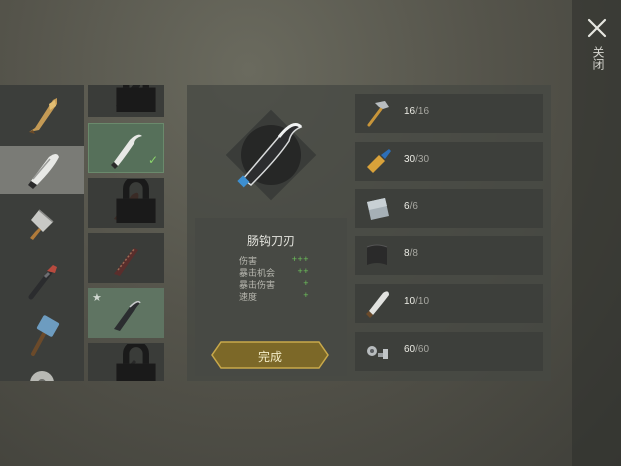  What do you see at coordinates (127, 315) in the screenshot?
I see `curved-blade-icon` at bounding box center [127, 315].